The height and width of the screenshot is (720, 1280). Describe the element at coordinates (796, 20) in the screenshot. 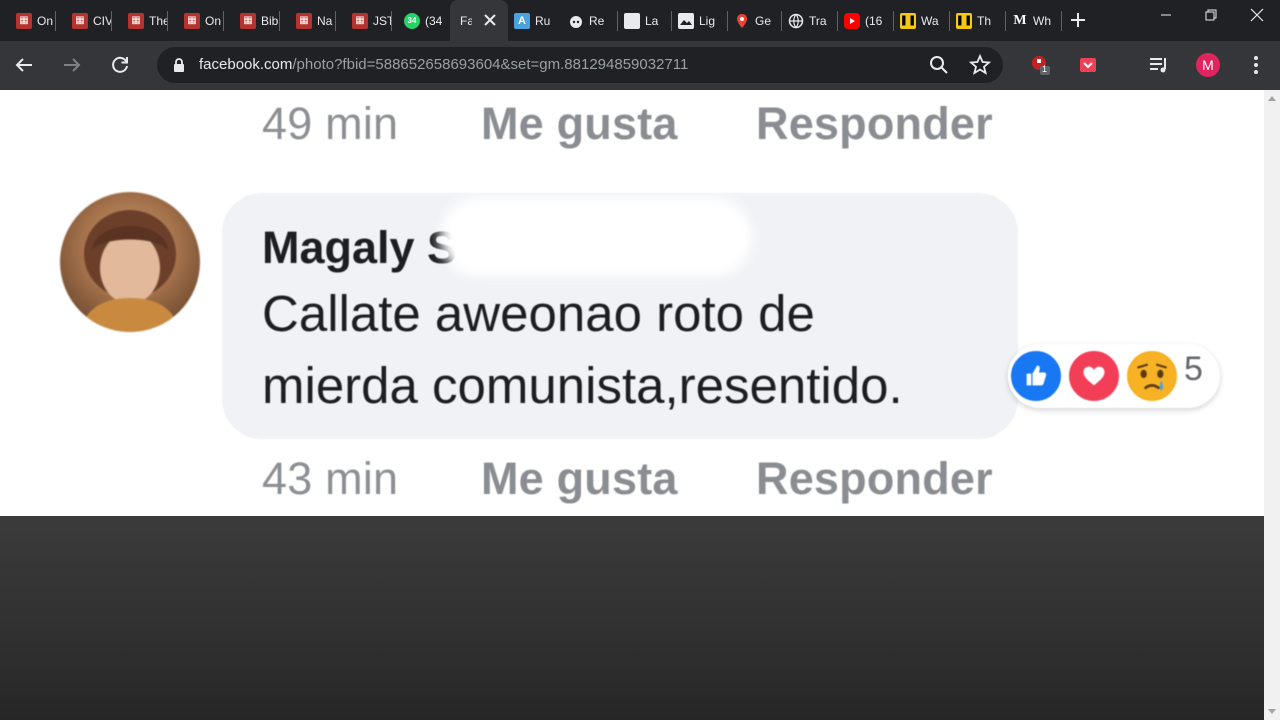

I see `globe-icon` at that location.